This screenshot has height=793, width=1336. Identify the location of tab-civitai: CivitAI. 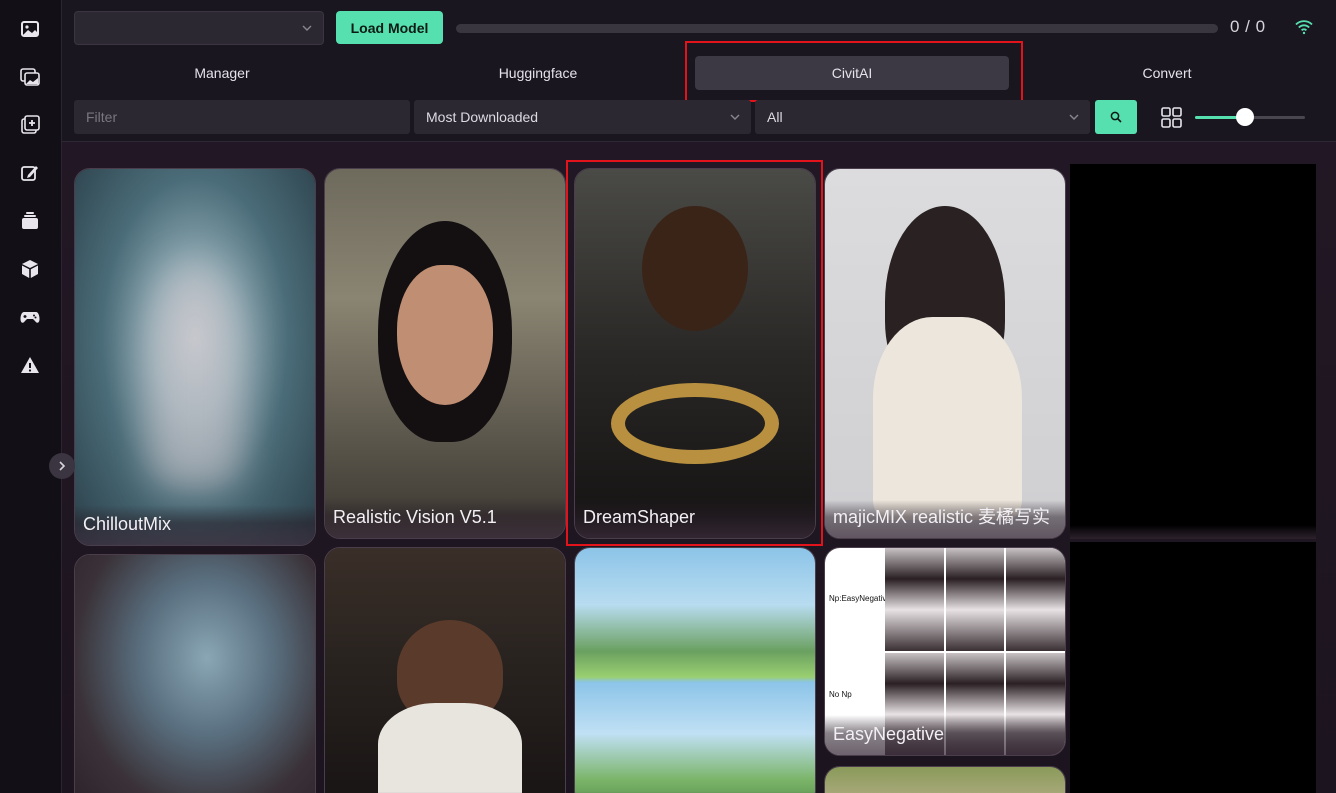
(852, 73).